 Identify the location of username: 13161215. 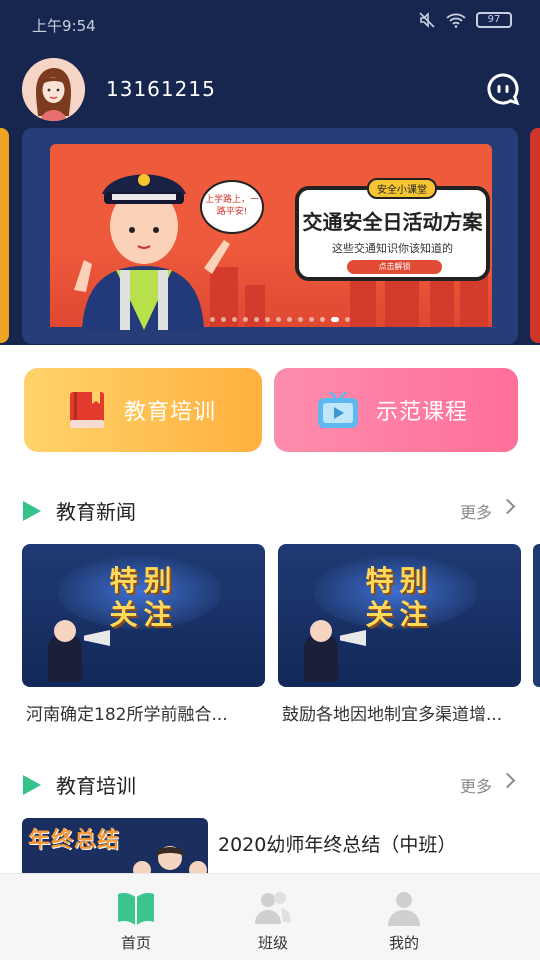
(161, 89).